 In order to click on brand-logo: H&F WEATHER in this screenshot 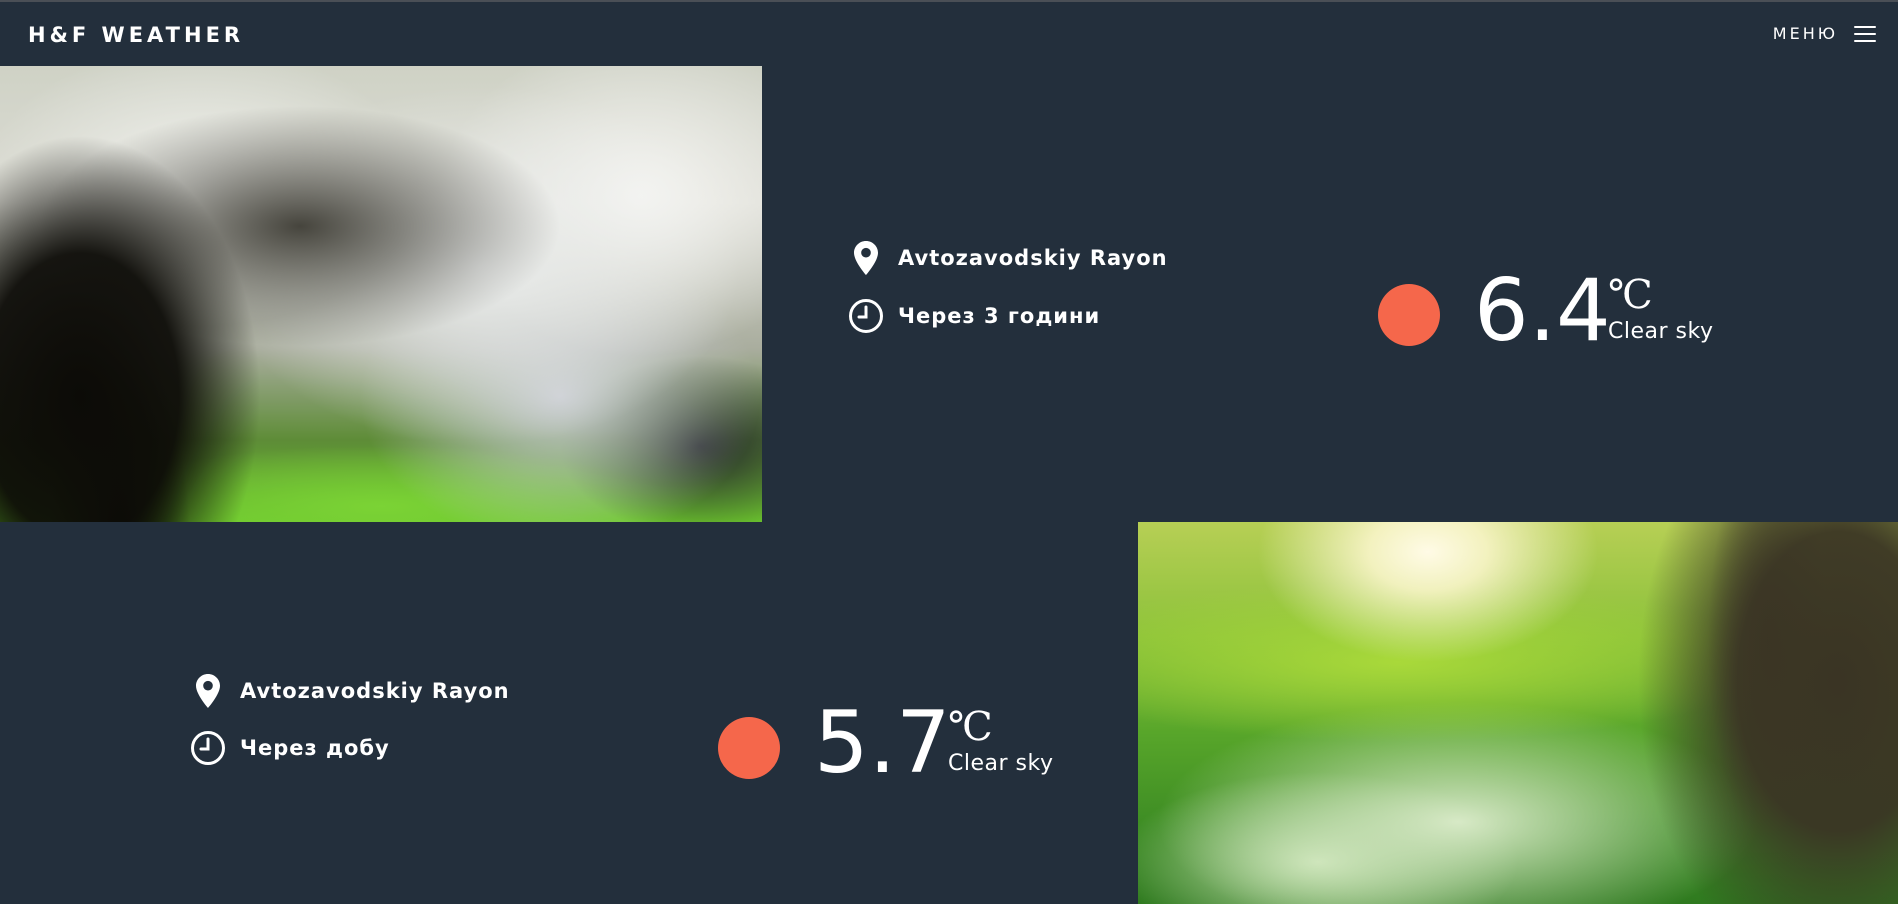, I will do `click(136, 35)`.